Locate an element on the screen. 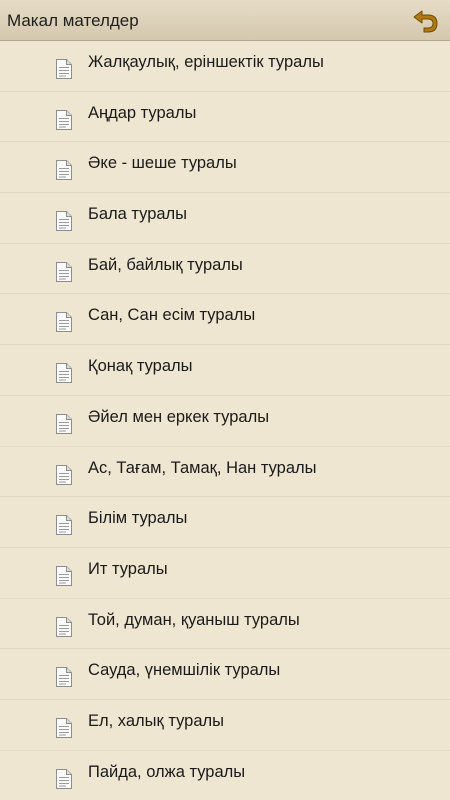 This screenshot has height=800, width=450. list-item-label: Бай, байлық туралы is located at coordinates (165, 264).